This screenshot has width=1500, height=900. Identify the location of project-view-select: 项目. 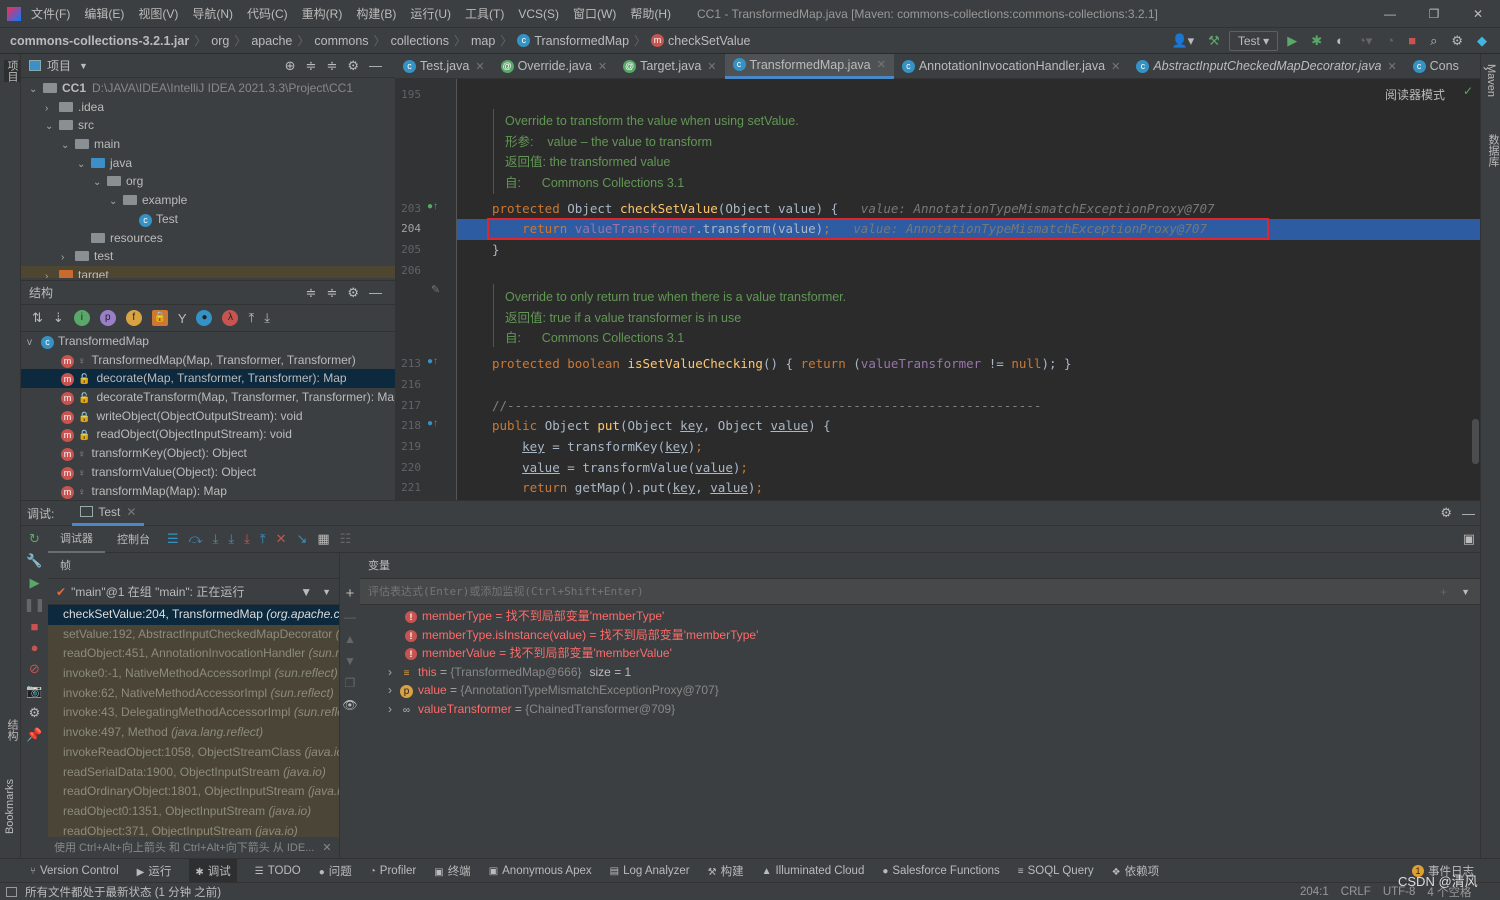
(59, 65).